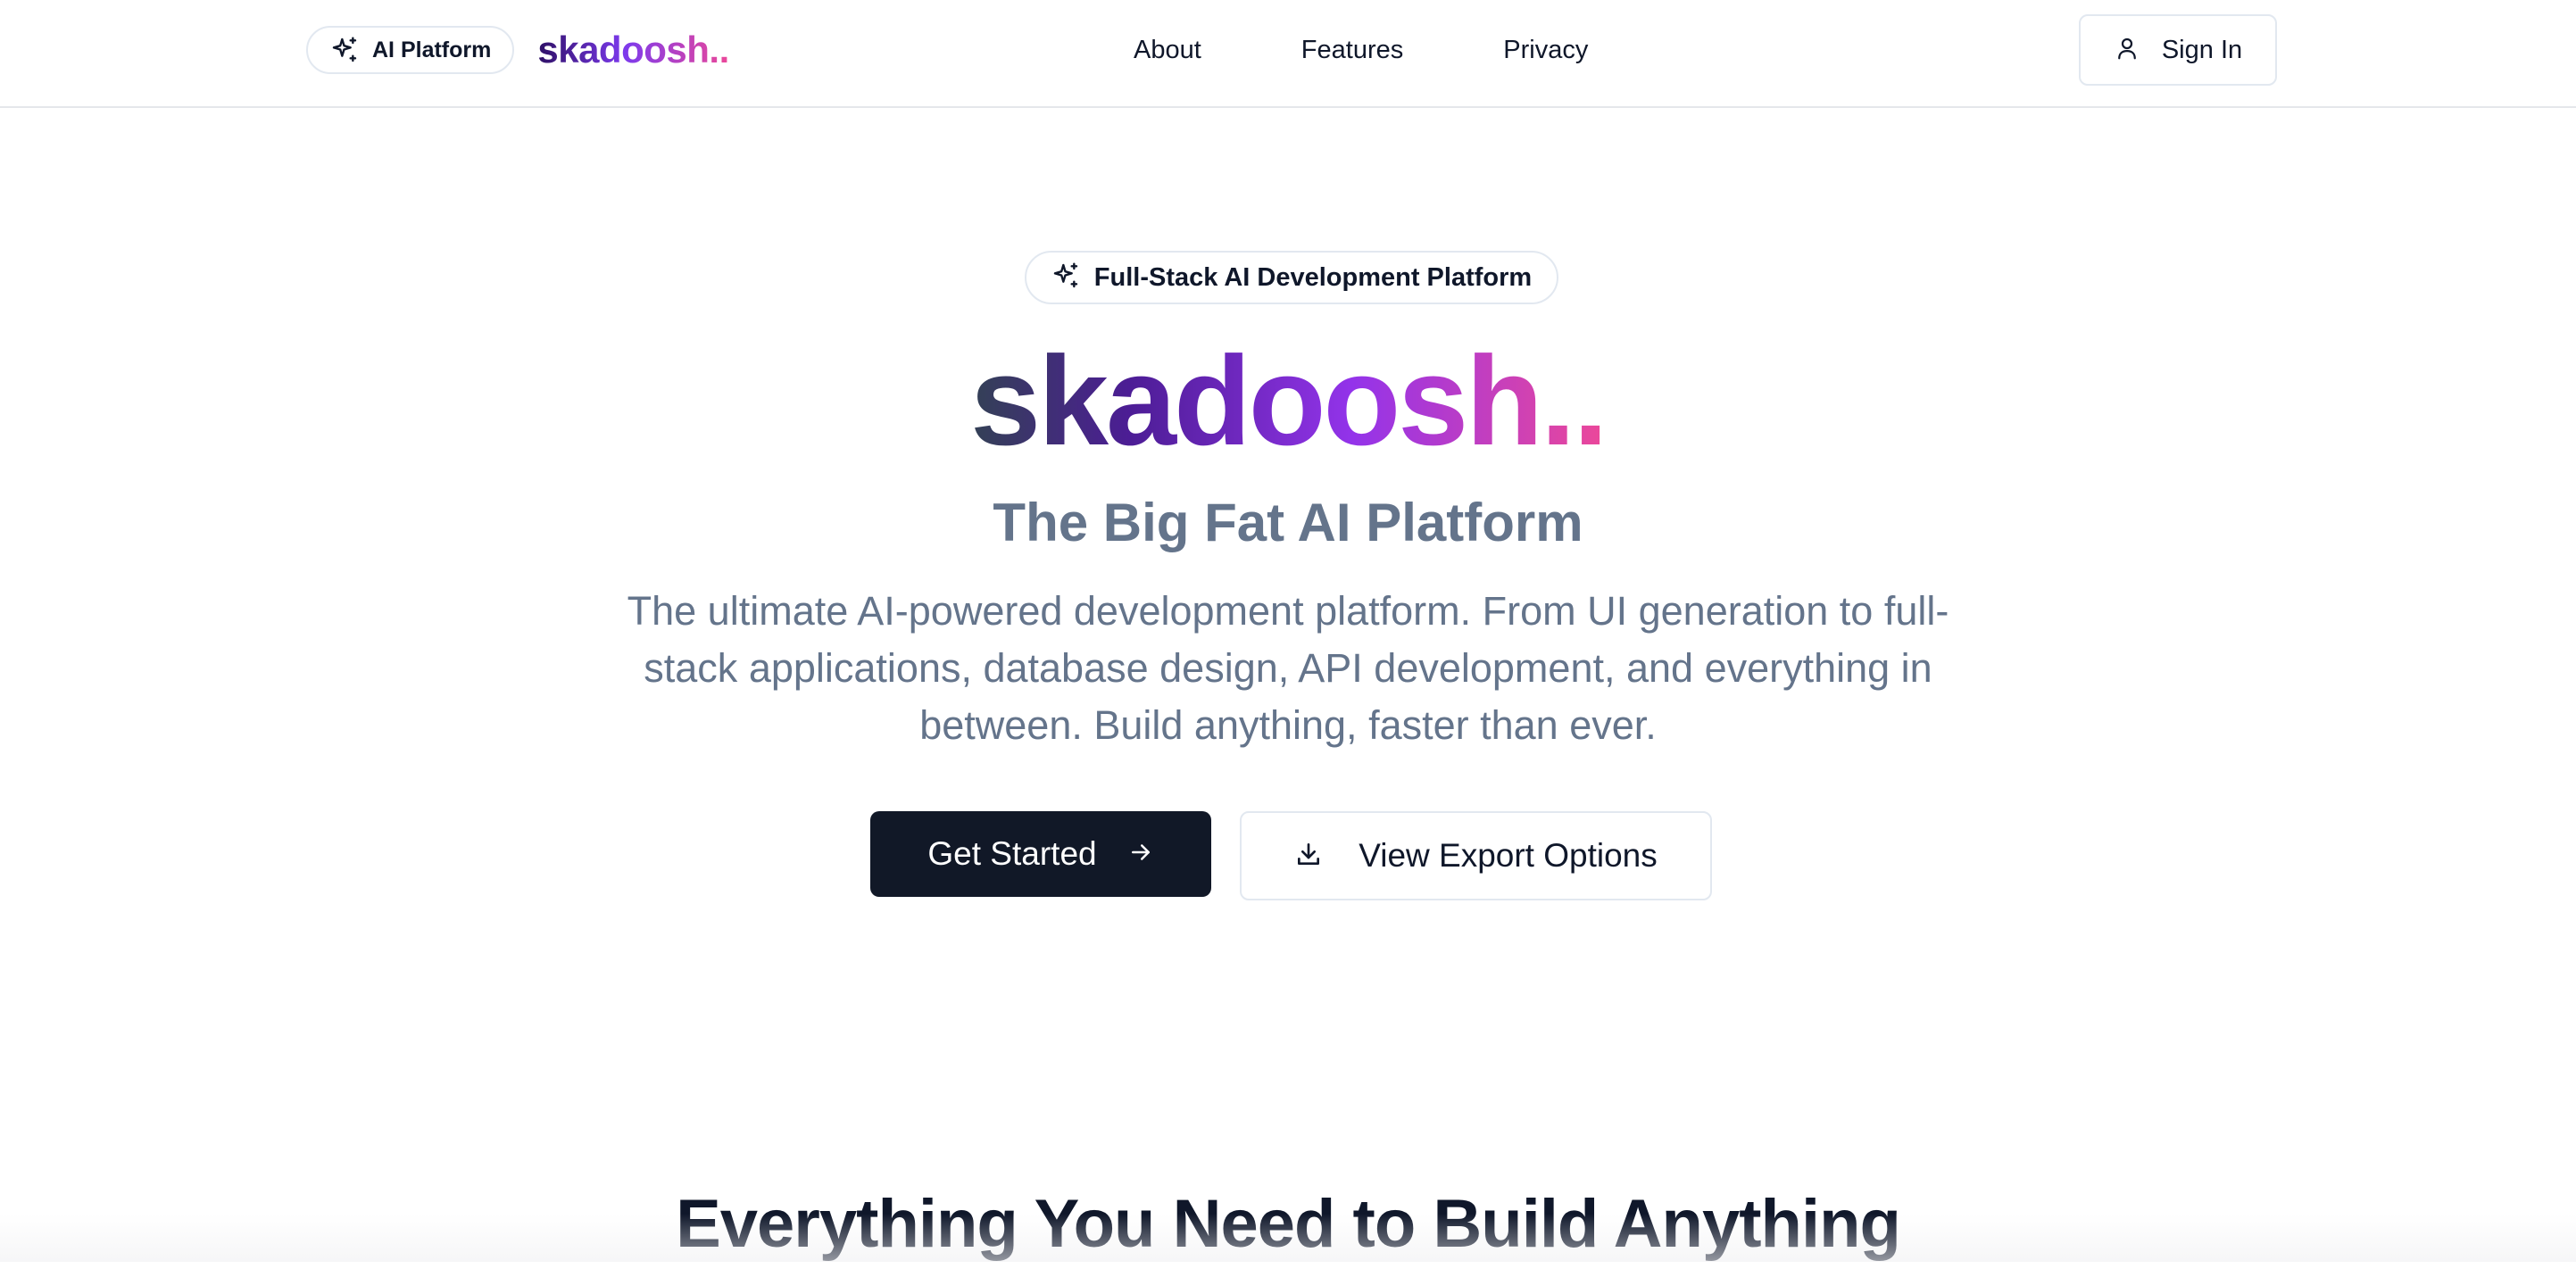 This screenshot has width=2576, height=1269. Describe the element at coordinates (1509, 856) in the screenshot. I see `view-export-options-label: View Export Options` at that location.